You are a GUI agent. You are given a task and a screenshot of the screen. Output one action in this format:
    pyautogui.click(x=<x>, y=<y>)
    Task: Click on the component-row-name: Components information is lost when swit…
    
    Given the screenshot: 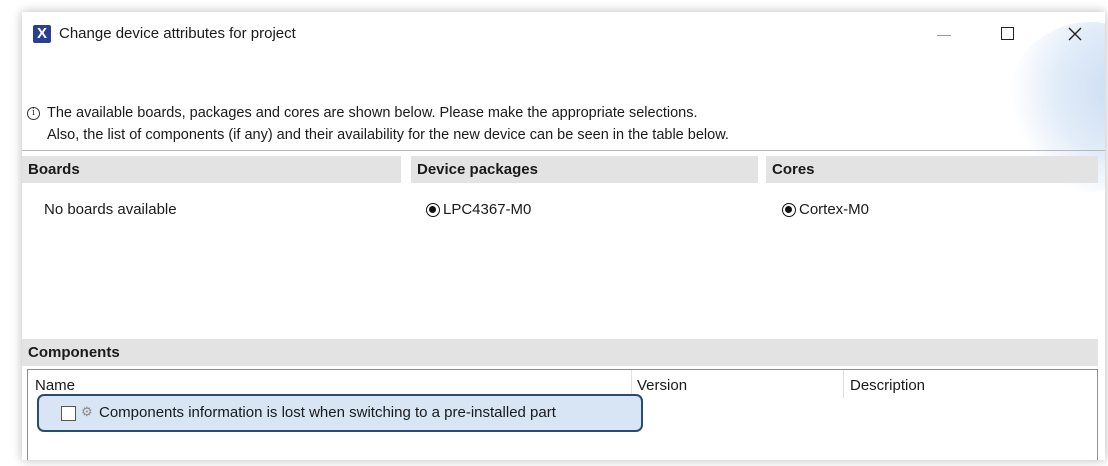 What is the action you would take?
    pyautogui.click(x=327, y=412)
    